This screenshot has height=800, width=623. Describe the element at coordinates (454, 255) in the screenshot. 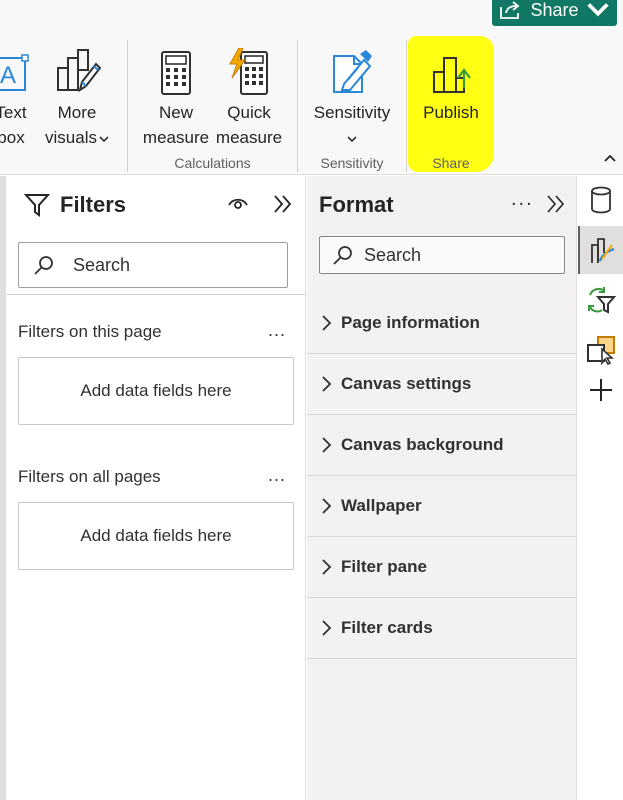

I see `format-search-input` at that location.